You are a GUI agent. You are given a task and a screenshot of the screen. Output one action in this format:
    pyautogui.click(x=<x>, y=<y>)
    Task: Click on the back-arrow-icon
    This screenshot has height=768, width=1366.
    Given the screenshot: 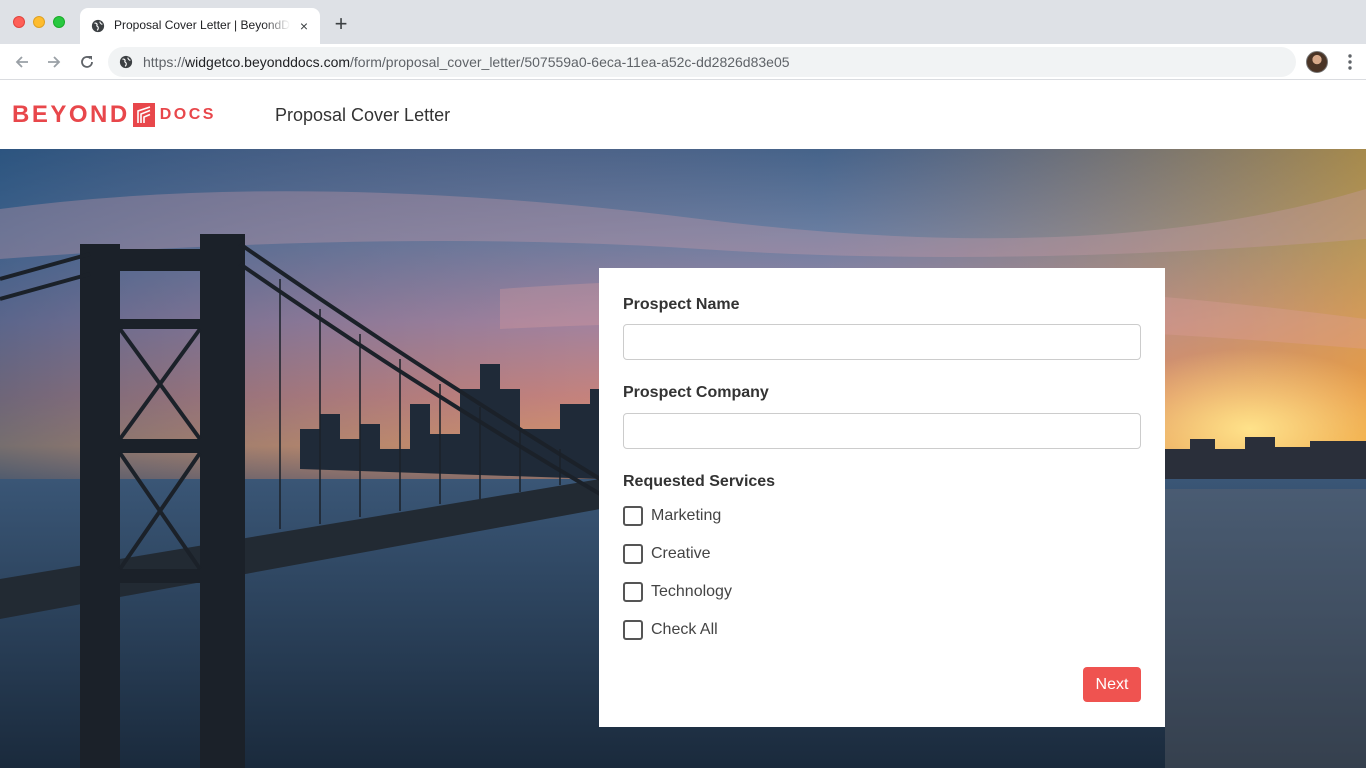 What is the action you would take?
    pyautogui.click(x=22, y=62)
    